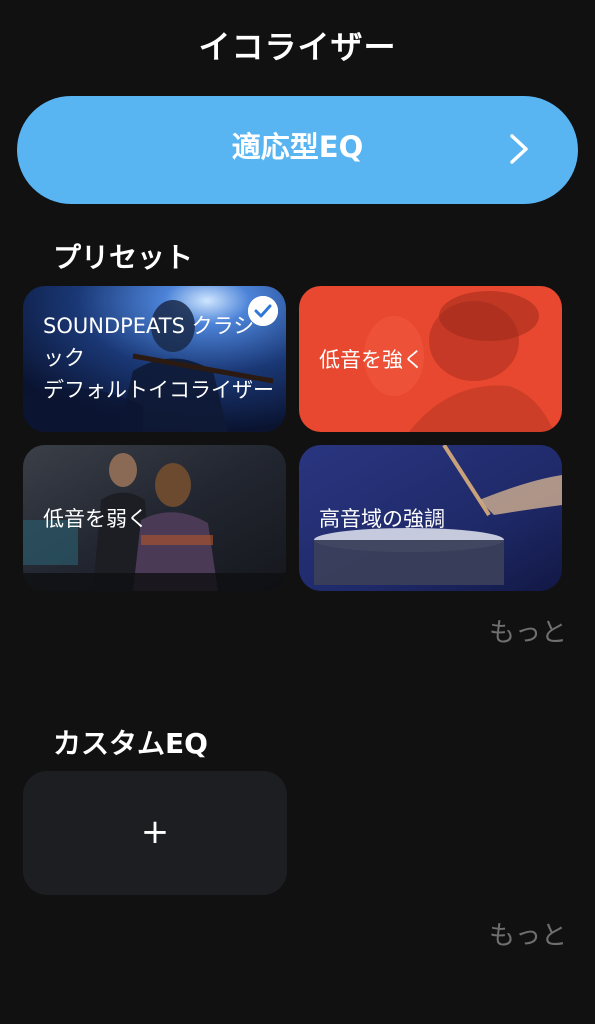 The image size is (595, 1024). I want to click on preset-card-soundpeats-classic: SOUNDPEATS クラシ ック デフォルトイコライザー, so click(154, 359).